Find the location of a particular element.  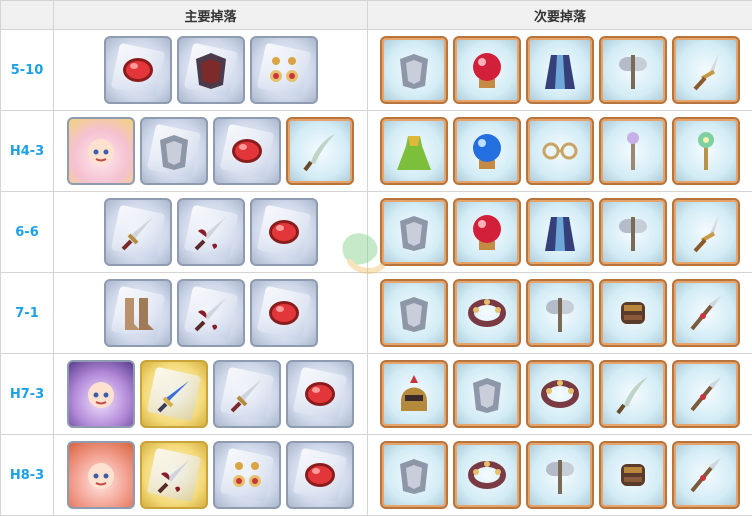

spear-icon is located at coordinates (706, 475).